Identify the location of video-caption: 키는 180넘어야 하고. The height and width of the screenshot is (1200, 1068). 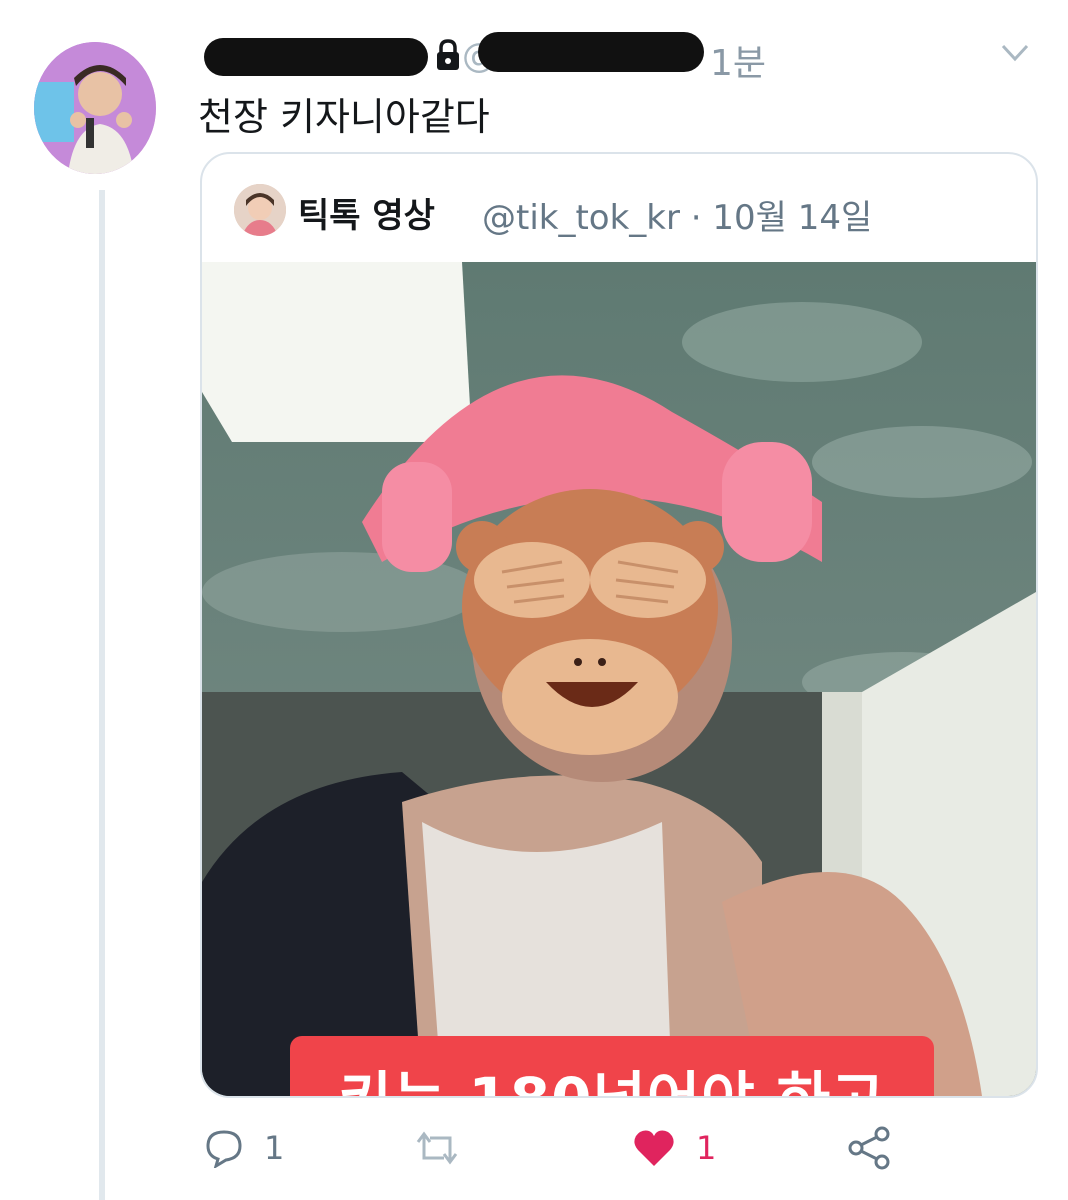
(612, 1066).